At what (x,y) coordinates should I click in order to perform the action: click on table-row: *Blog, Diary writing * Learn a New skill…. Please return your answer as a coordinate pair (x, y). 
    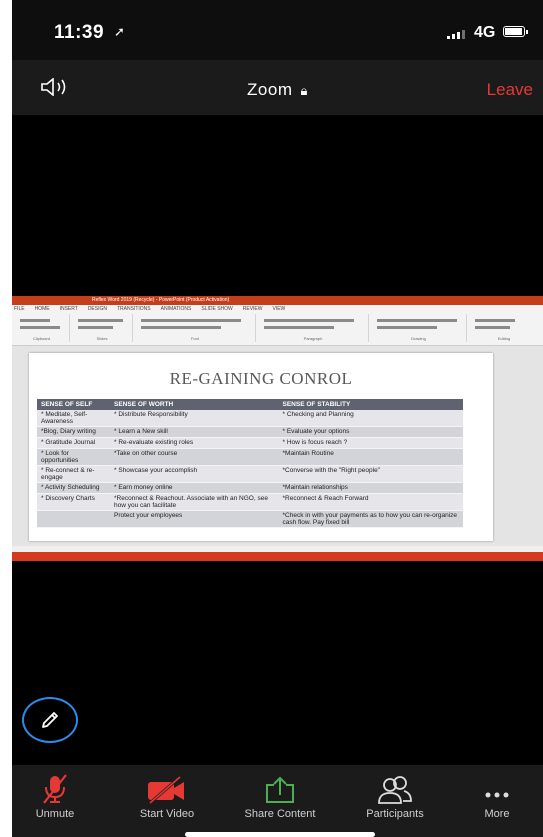
    Looking at the image, I should click on (250, 432).